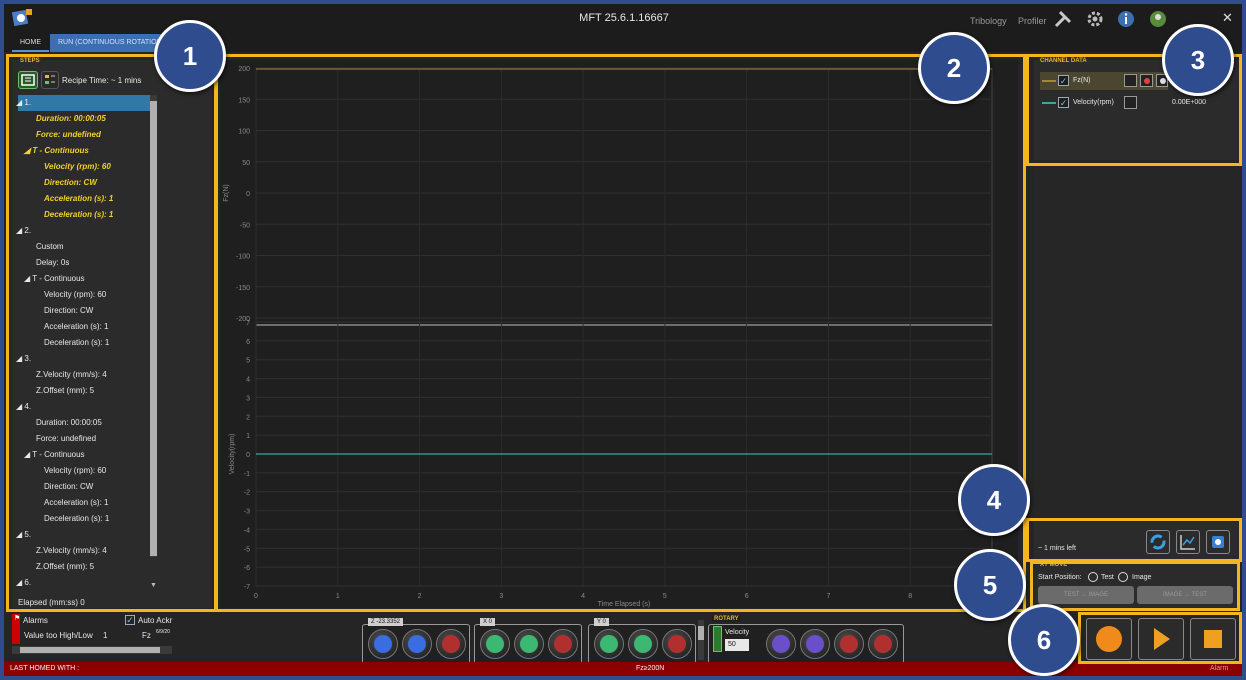 Image resolution: width=1246 pixels, height=680 pixels. I want to click on badge-3: 3, so click(1198, 60).